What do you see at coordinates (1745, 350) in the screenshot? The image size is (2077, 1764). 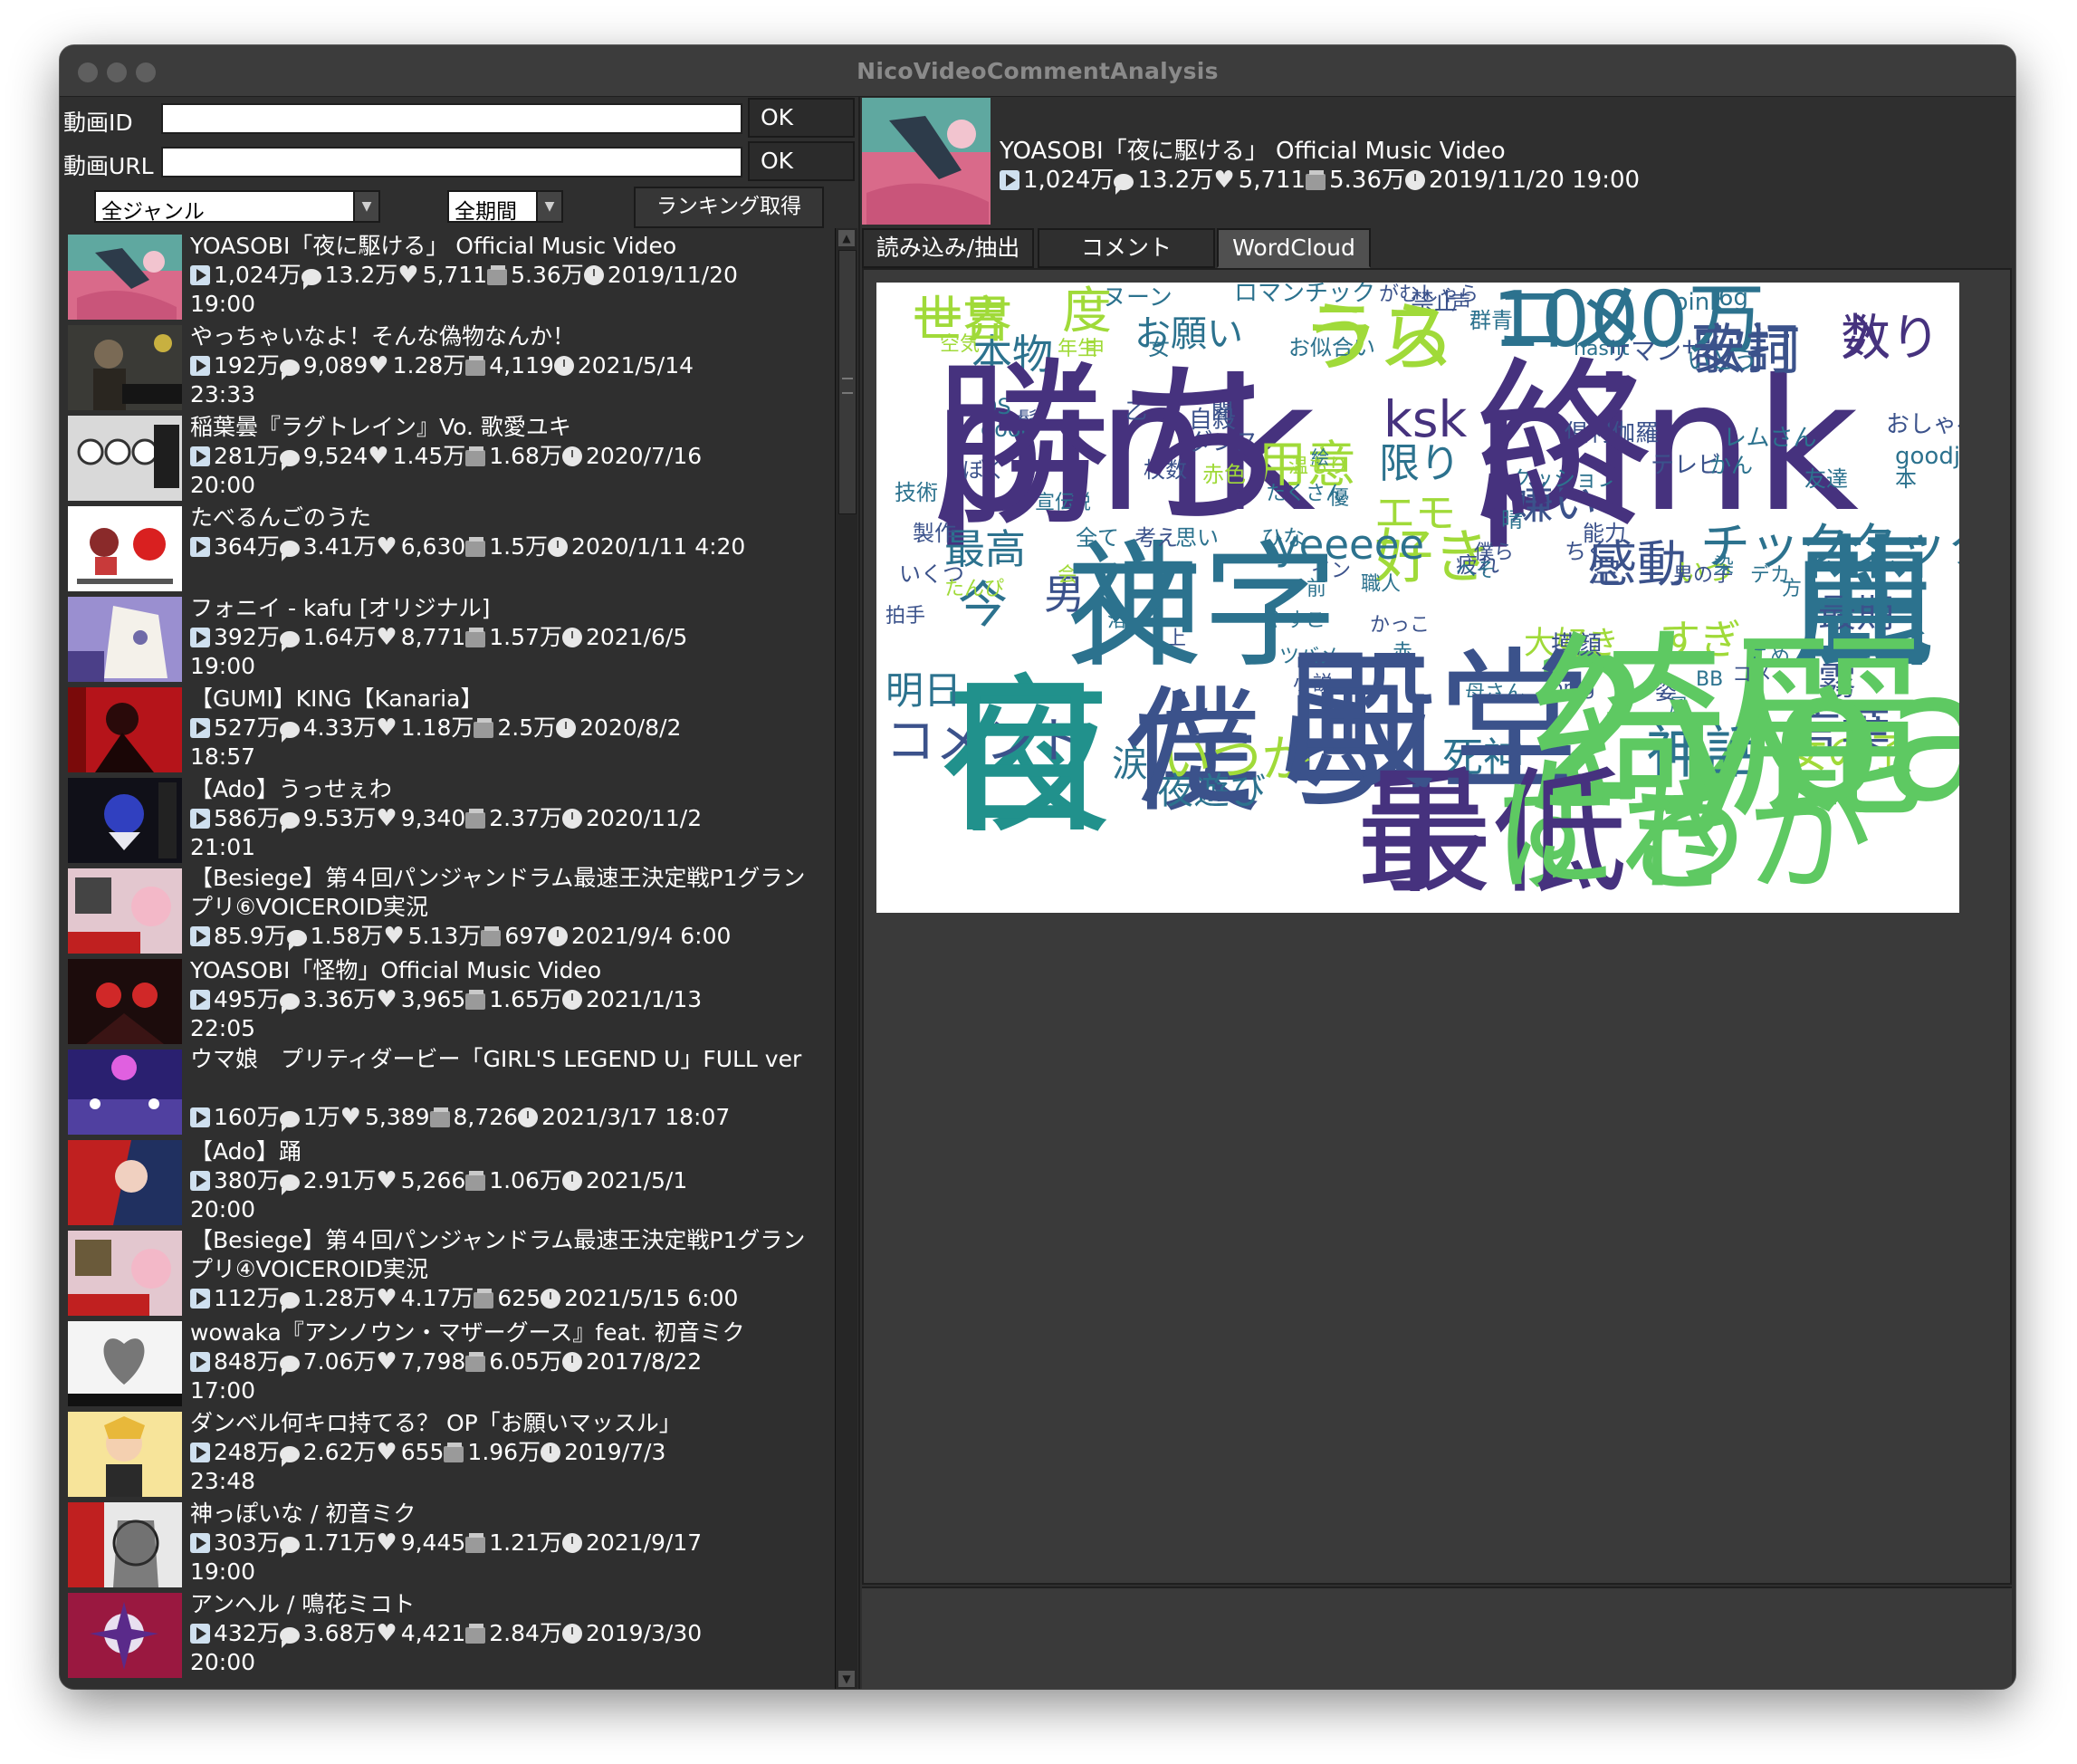 I see `wordcloud-word: 安打` at bounding box center [1745, 350].